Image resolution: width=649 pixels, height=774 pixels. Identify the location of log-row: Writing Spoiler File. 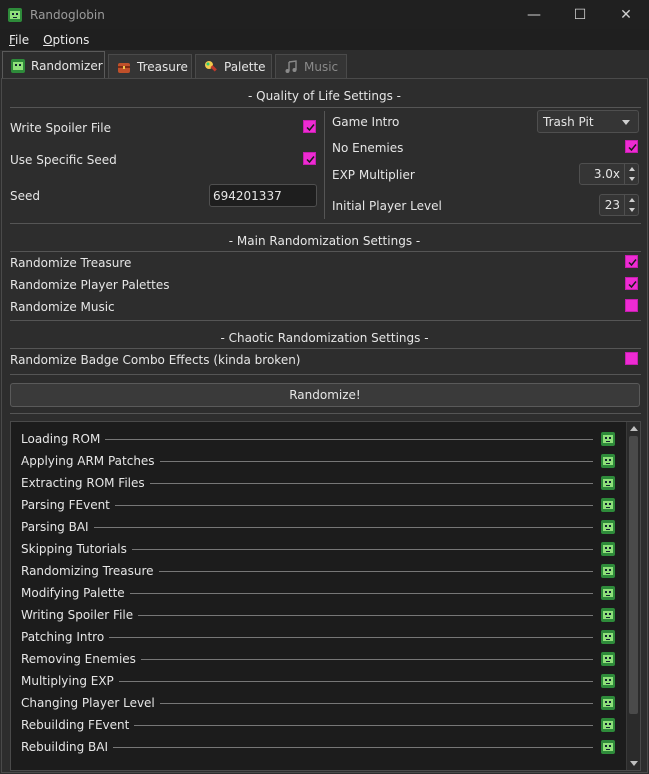
(318, 615).